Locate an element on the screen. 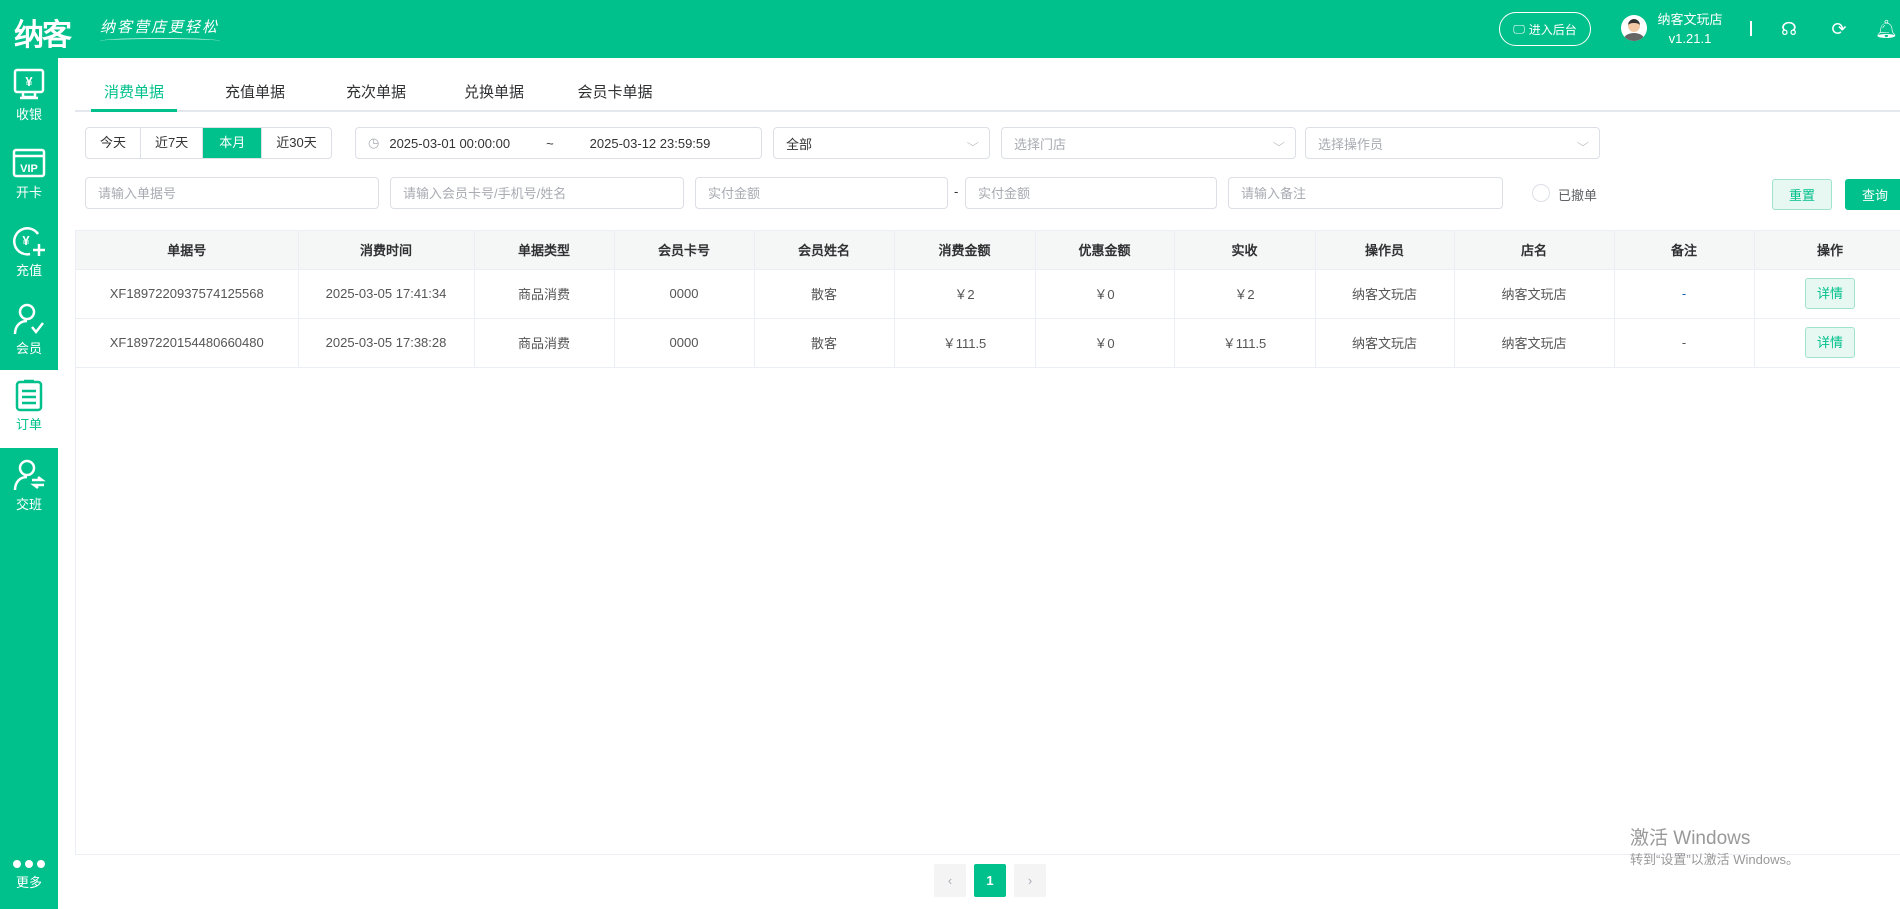 Image resolution: width=1900 pixels, height=909 pixels. cell-actions: 详情 is located at coordinates (1827, 294).